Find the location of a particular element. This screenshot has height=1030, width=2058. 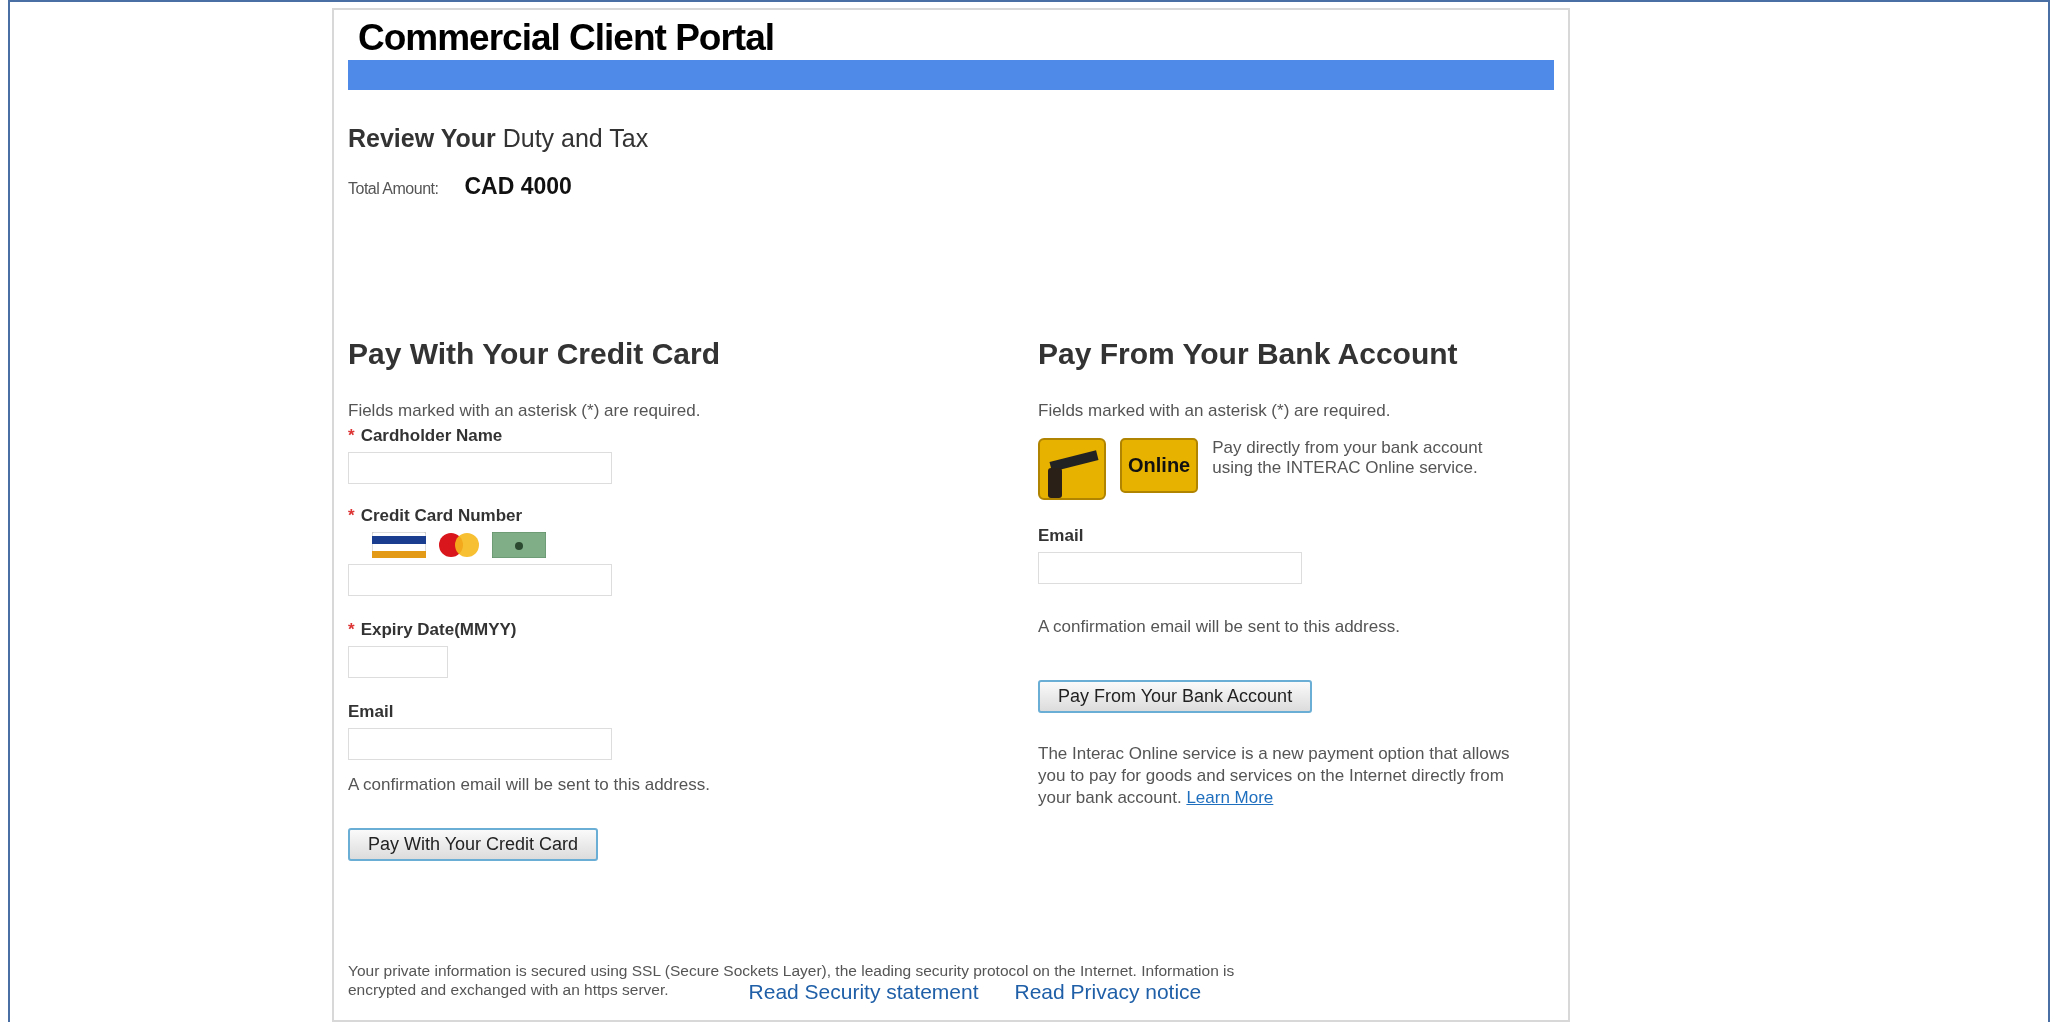

portal-title: Commercial Client Portal is located at coordinates (566, 38).